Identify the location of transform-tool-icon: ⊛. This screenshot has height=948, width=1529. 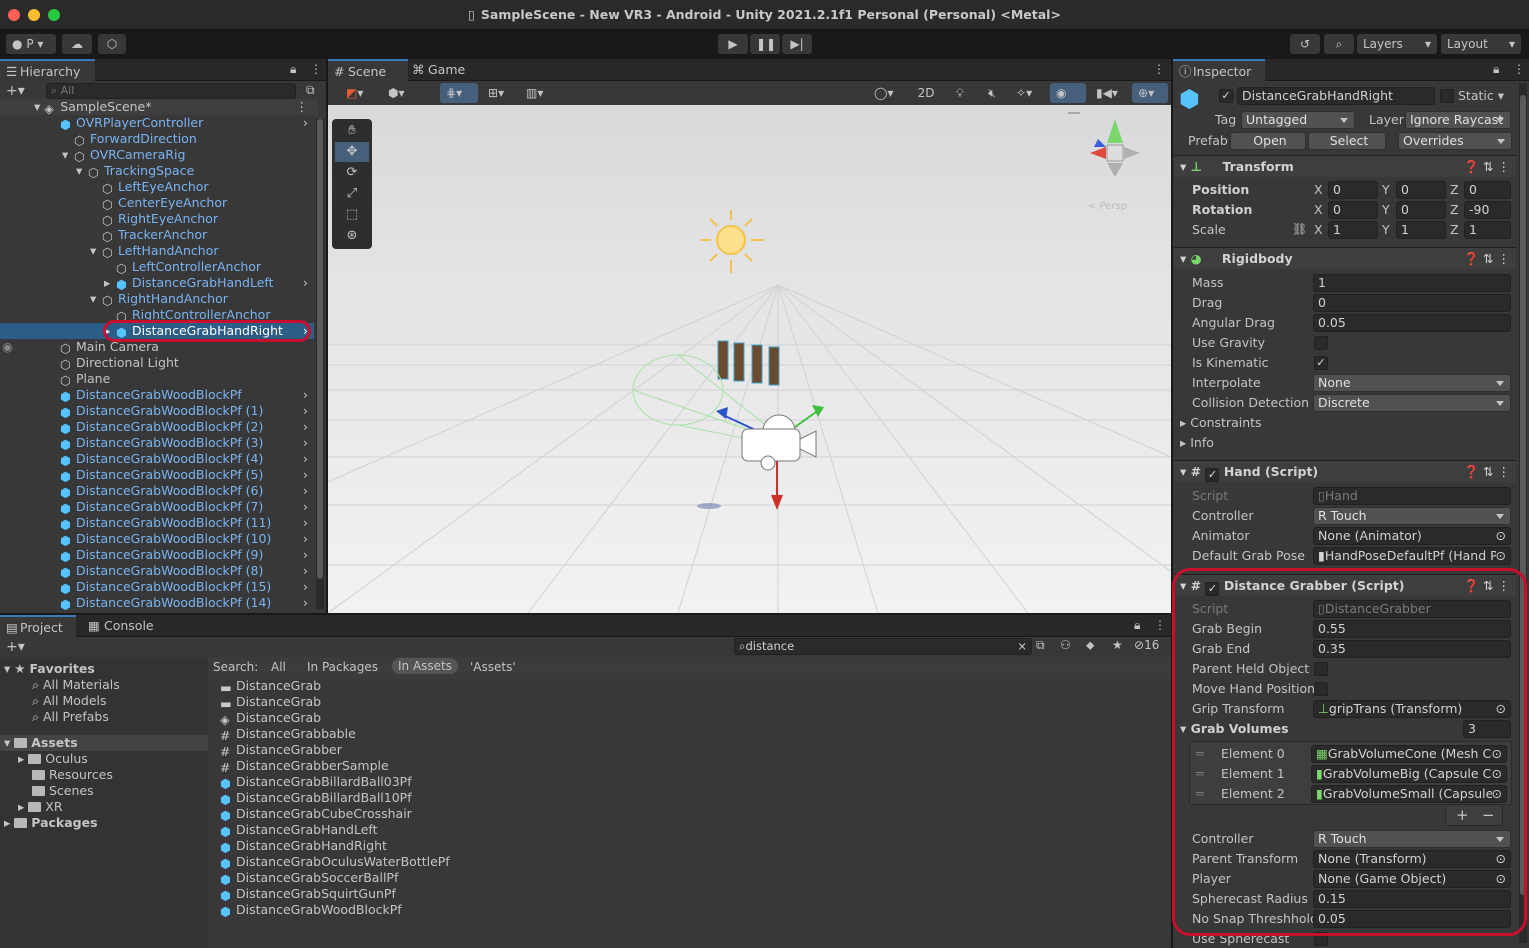
(352, 236).